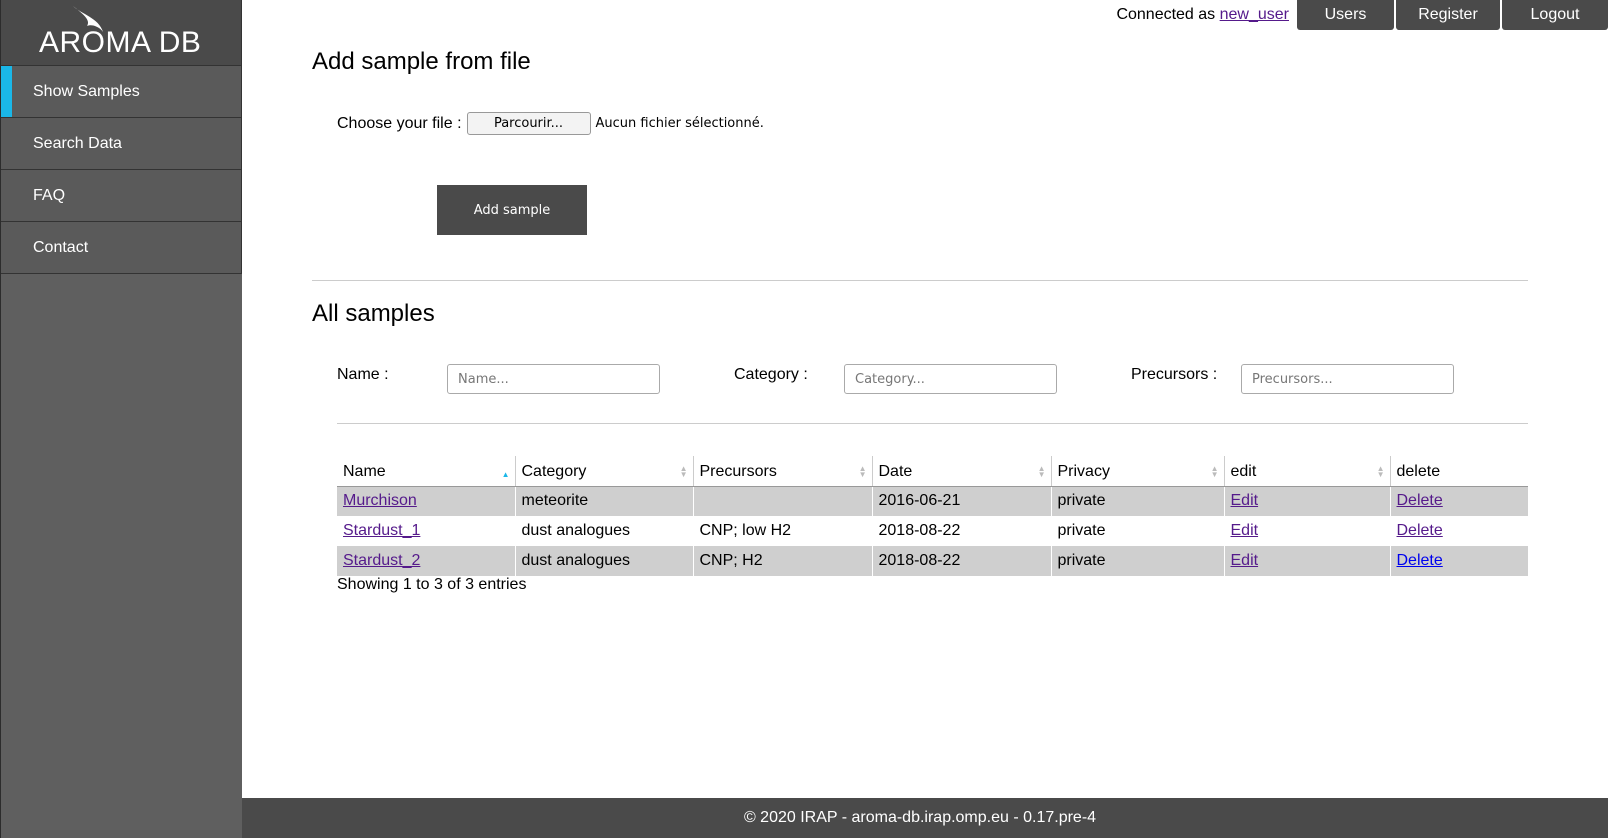 The height and width of the screenshot is (838, 1608). What do you see at coordinates (1307, 471) in the screenshot?
I see `column-header-edit: edit ▲ ▼` at bounding box center [1307, 471].